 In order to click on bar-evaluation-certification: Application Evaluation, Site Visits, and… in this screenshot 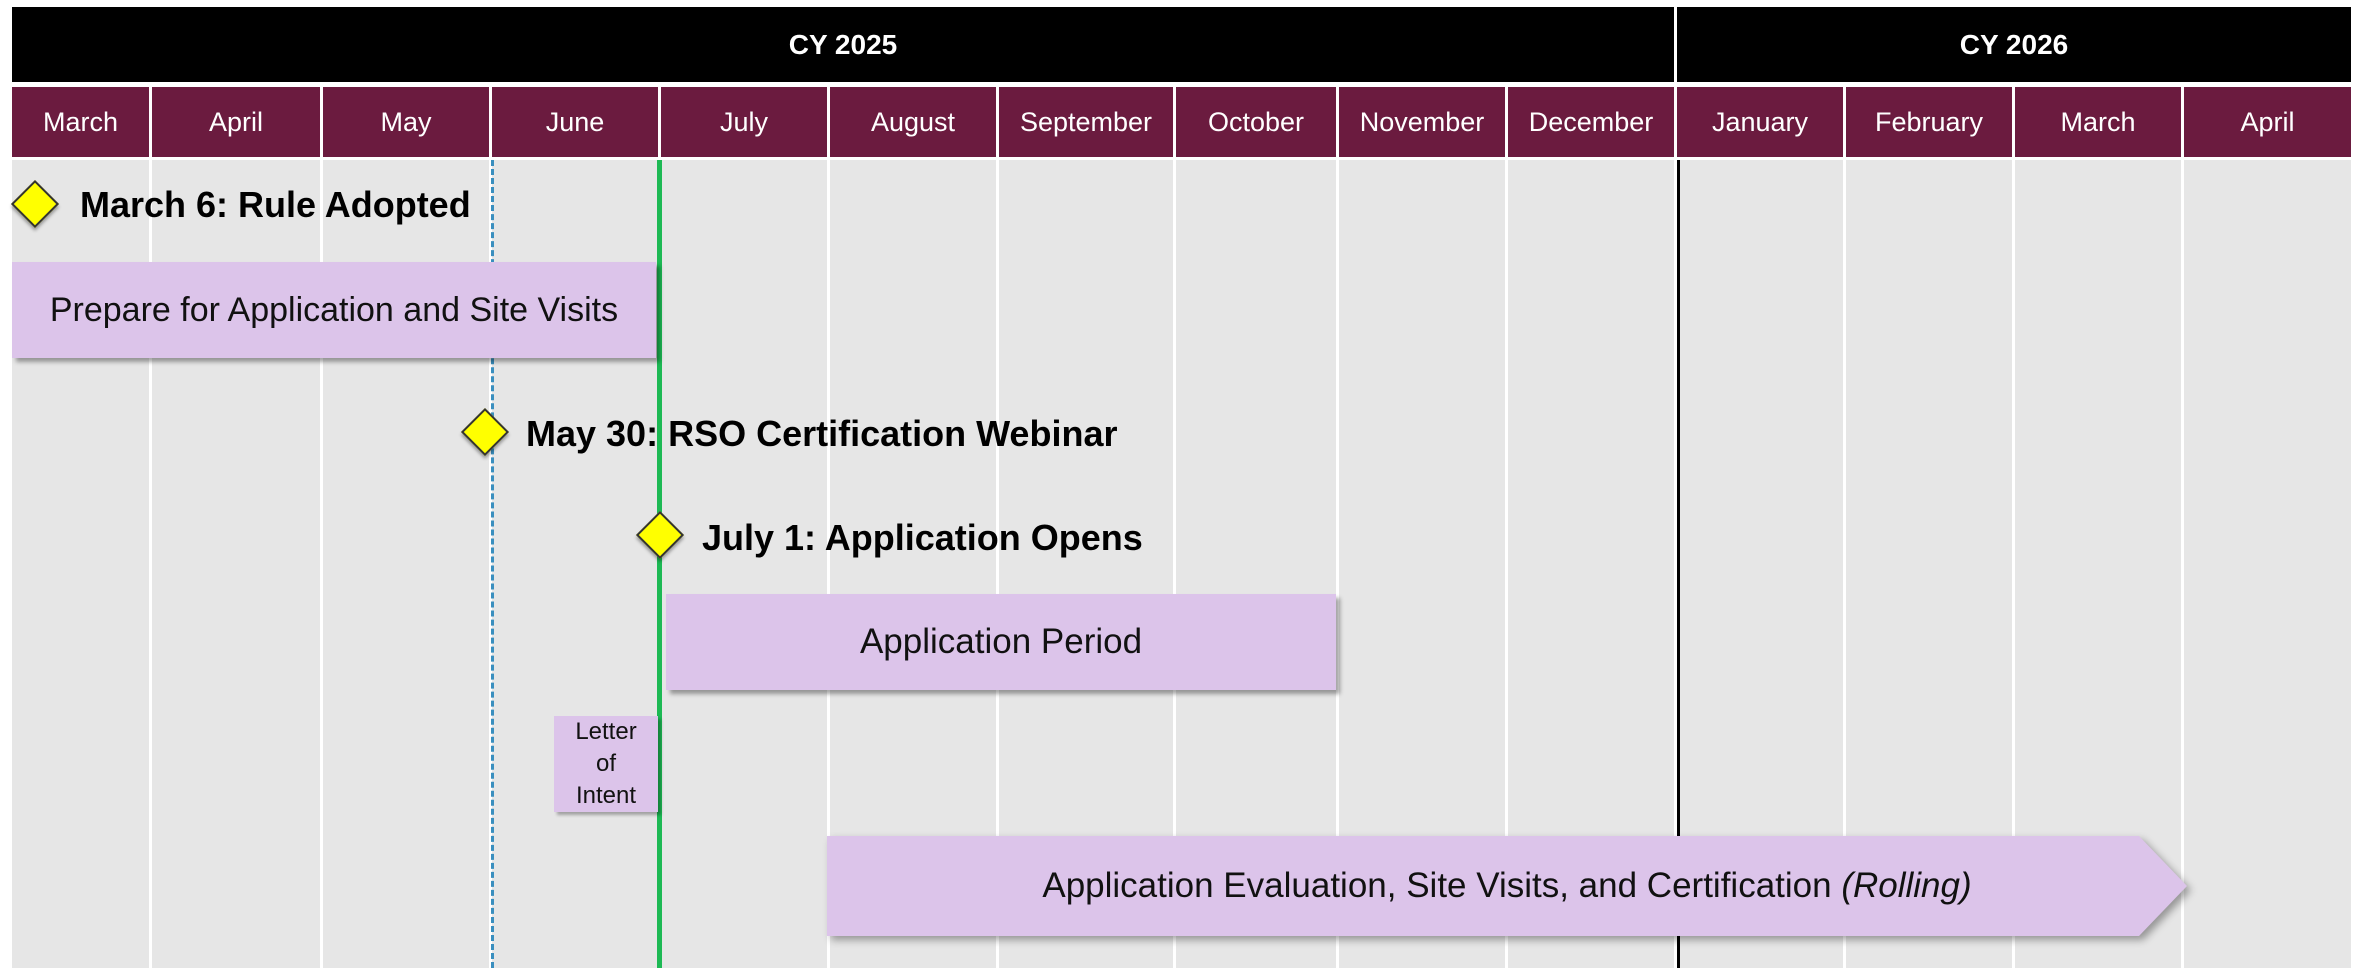, I will do `click(1507, 886)`.